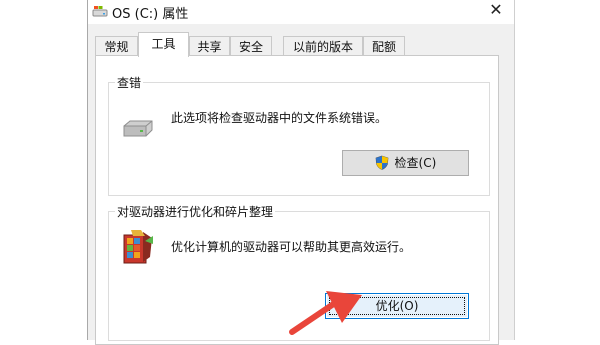 The height and width of the screenshot is (345, 600). Describe the element at coordinates (279, 118) in the screenshot. I see `error-check-description: 此选项将检查驱动器中的文件系统错误。` at that location.